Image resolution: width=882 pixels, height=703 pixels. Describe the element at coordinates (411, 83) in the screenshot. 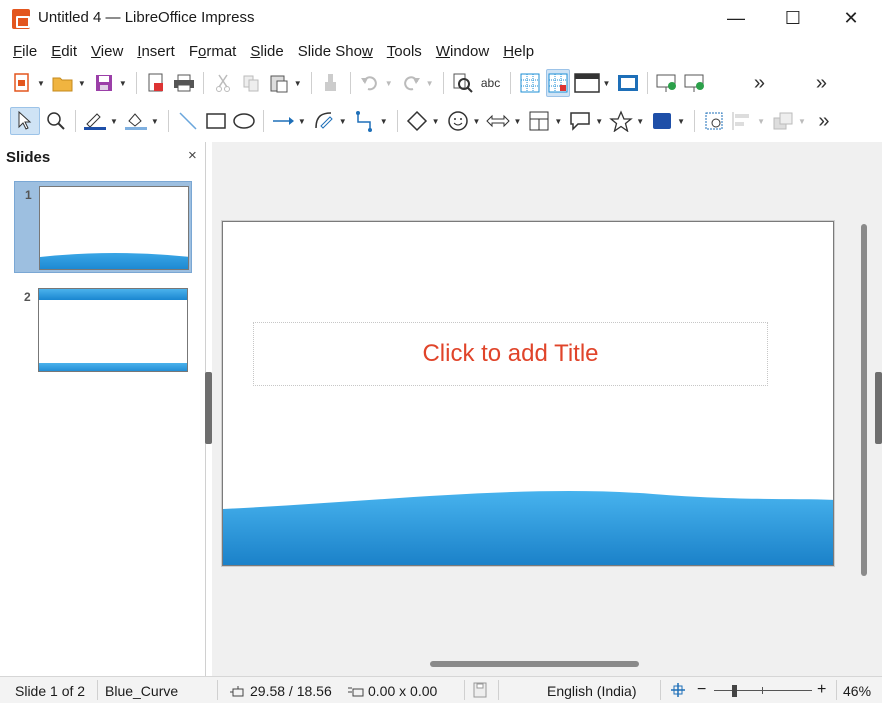

I see `redo-icon` at that location.